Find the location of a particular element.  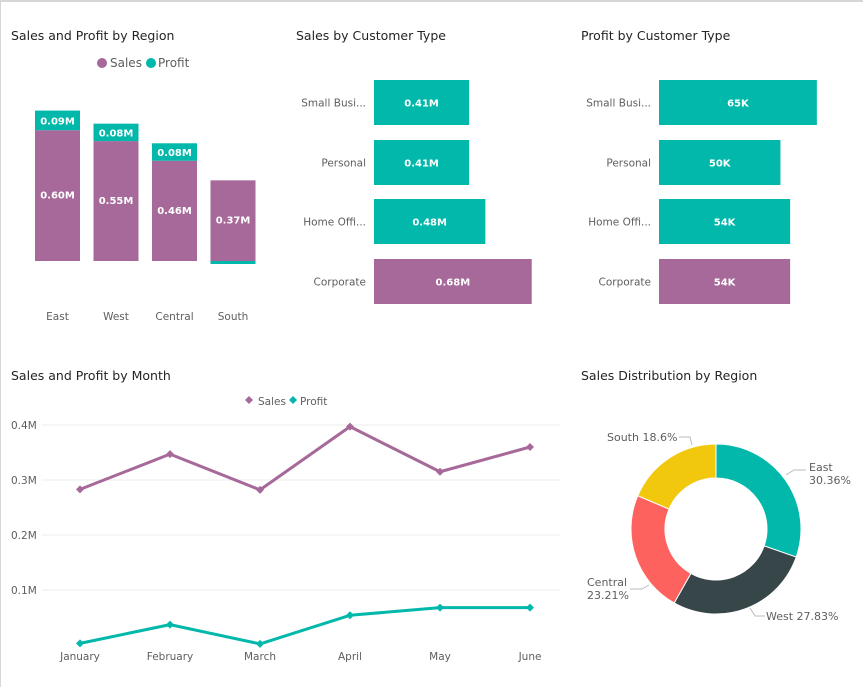

sales-customer-category-label: Corporate is located at coordinates (340, 283).